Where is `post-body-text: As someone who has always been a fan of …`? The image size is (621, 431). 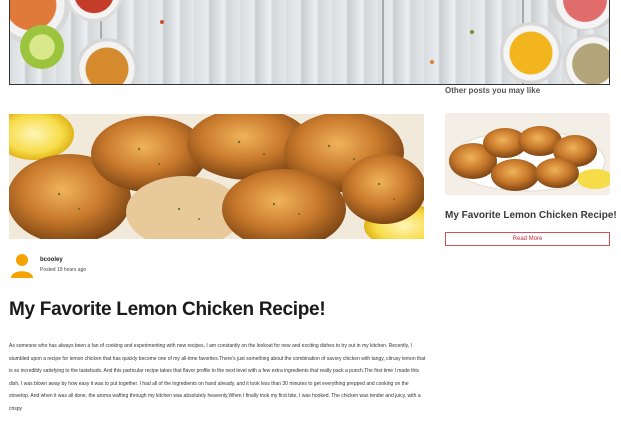
post-body-text: As someone who has always been a fan of … is located at coordinates (217, 377).